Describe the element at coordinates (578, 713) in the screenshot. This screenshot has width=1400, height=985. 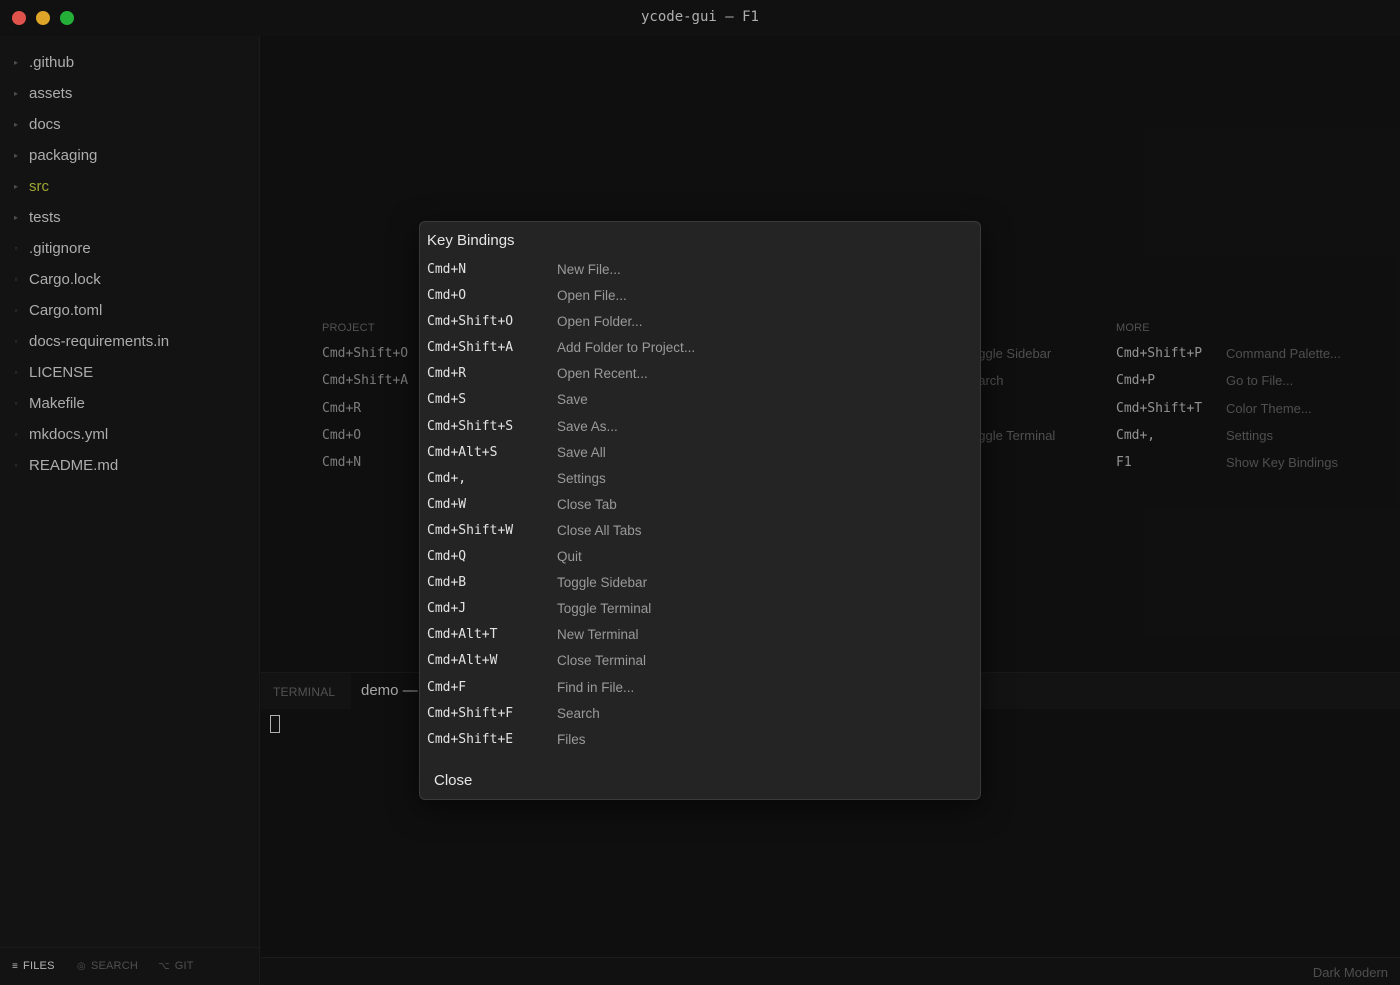
I see `key-binding-action: Search` at that location.